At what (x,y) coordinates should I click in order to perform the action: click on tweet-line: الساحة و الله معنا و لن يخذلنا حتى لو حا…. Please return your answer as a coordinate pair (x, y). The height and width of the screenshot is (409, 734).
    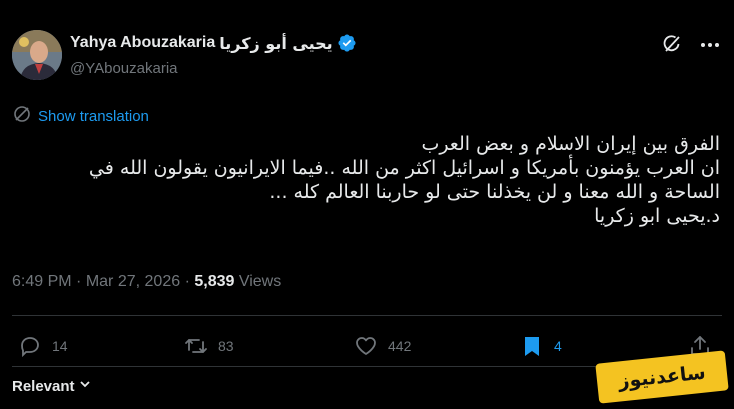
    Looking at the image, I should click on (494, 192).